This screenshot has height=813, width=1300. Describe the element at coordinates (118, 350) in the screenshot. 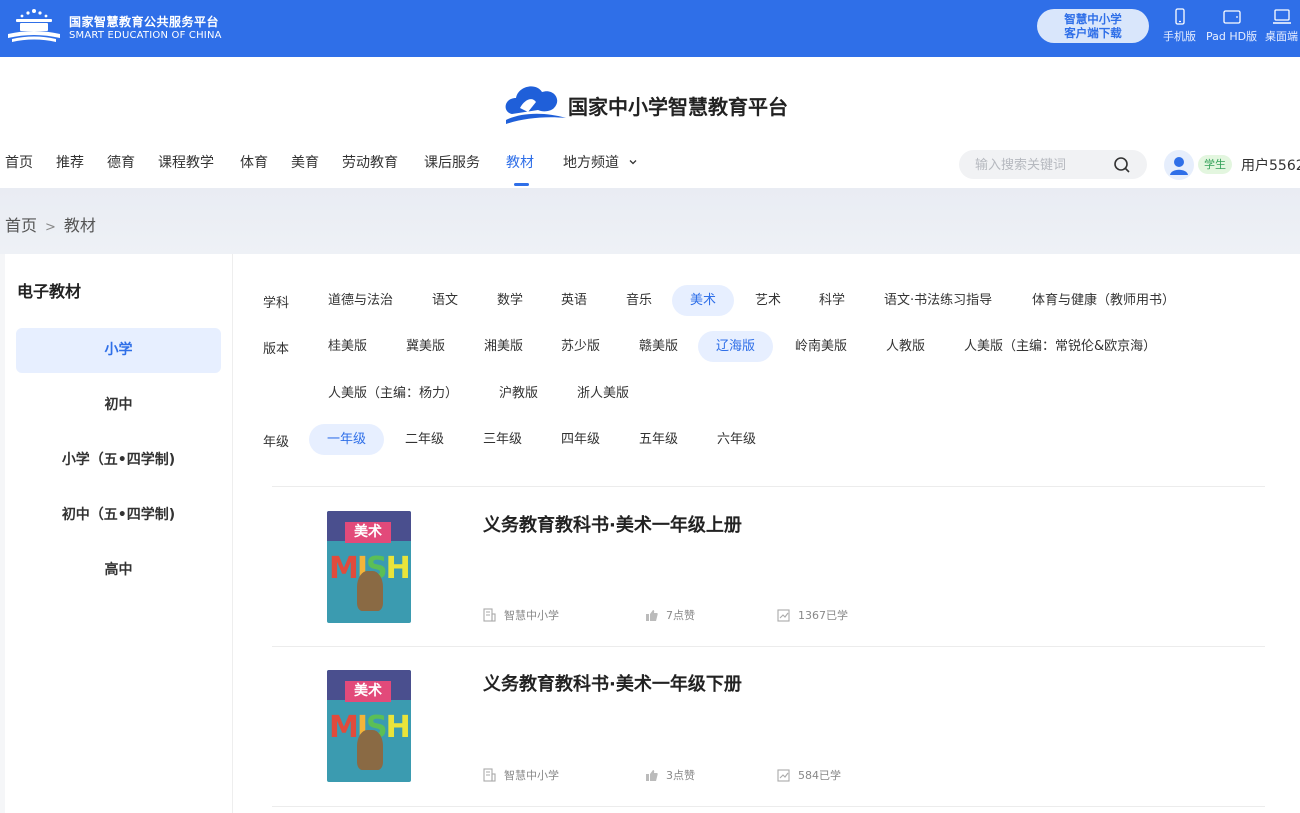

I see `sidebar-item-primary: 小学` at that location.